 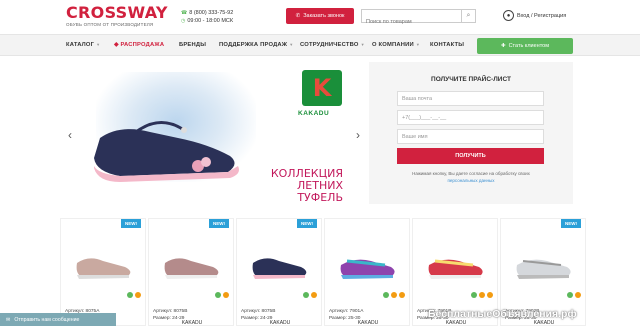 I want to click on product-article: Артикул: 7901A, so click(x=346, y=311).